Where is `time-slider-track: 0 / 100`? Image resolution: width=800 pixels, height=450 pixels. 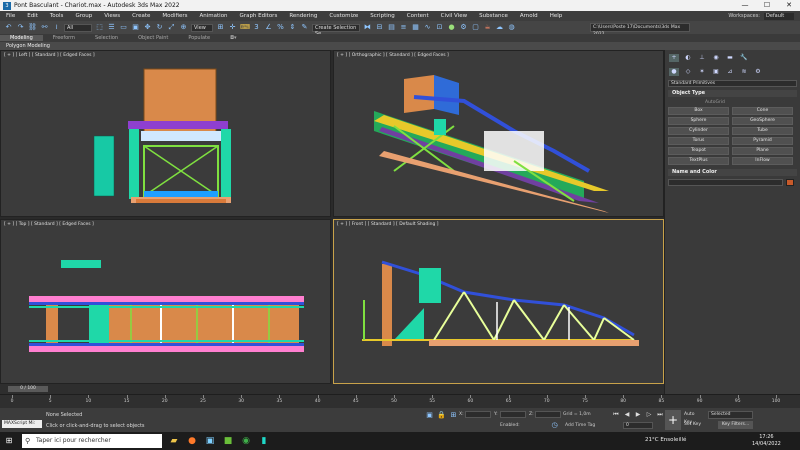
time-slider-track: 0 / 100 is located at coordinates (332, 389).